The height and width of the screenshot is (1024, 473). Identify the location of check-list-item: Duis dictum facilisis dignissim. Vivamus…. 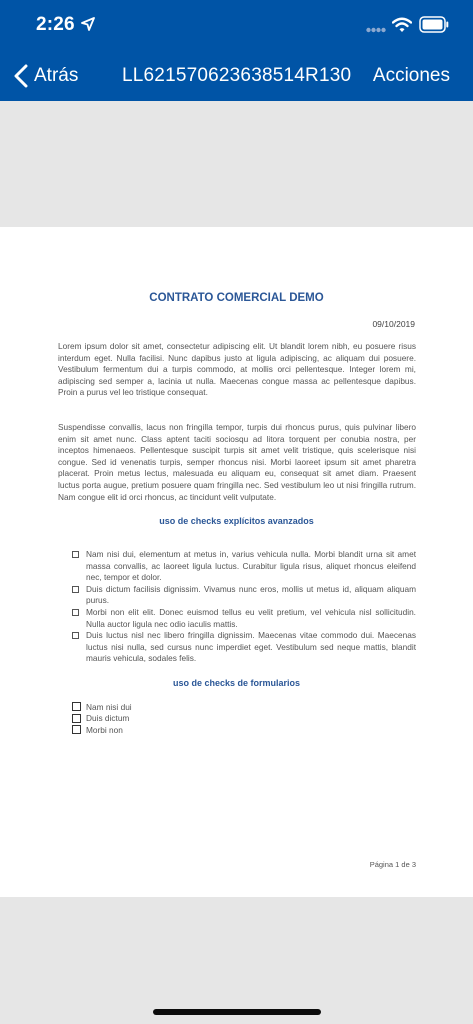
(244, 595).